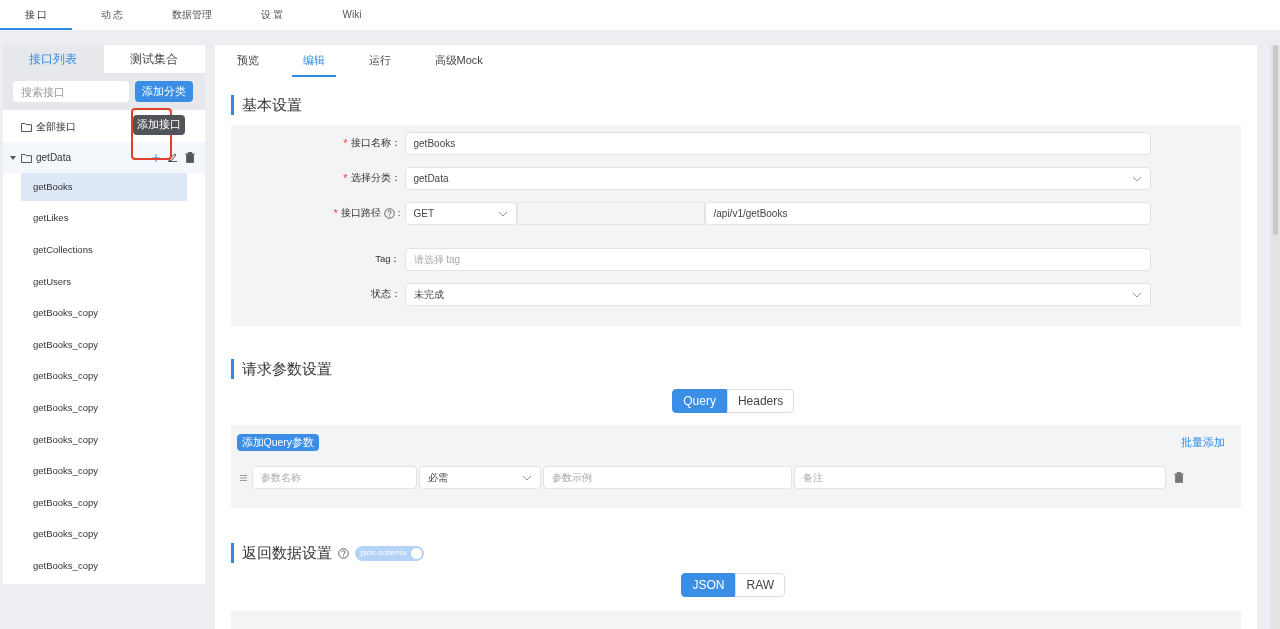 This screenshot has width=1280, height=629. I want to click on field-label: 接口路径, so click(360, 213).